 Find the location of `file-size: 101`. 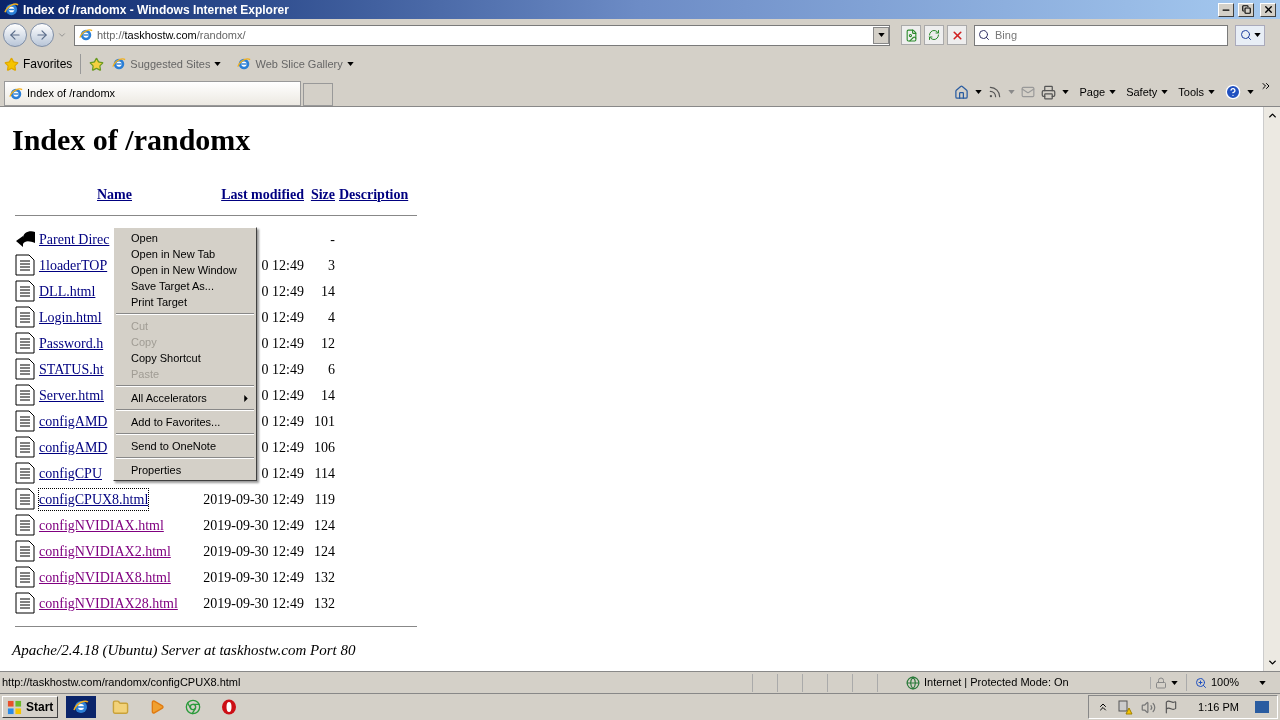

file-size: 101 is located at coordinates (324, 421).